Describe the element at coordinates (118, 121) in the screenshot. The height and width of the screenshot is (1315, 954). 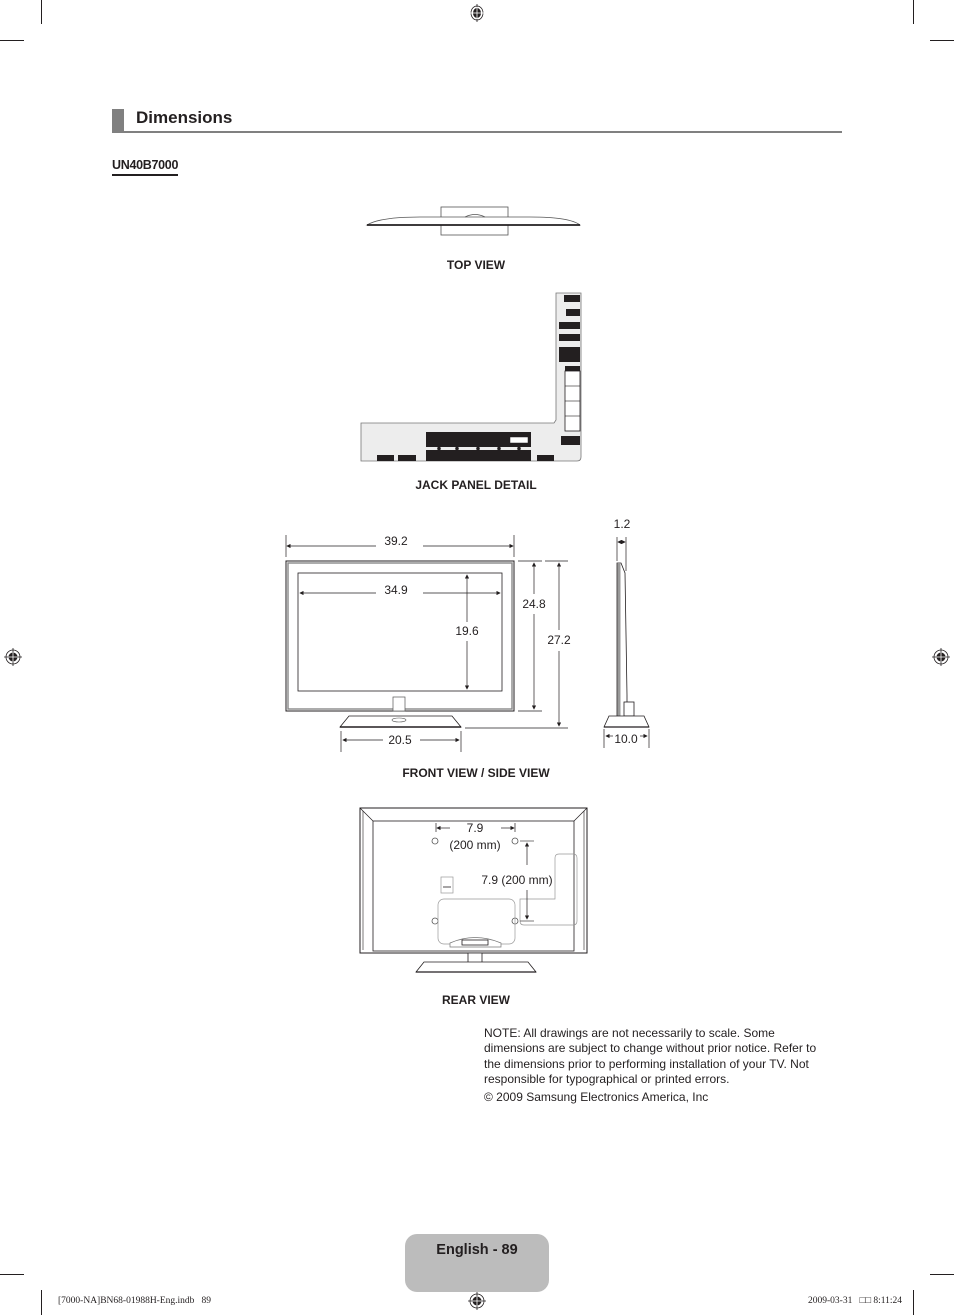
I see `section-marker` at that location.